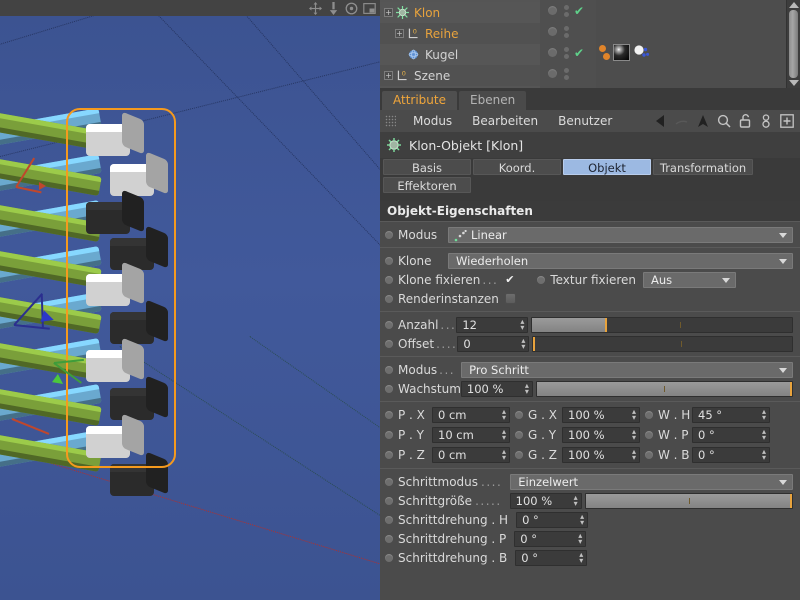 The height and width of the screenshot is (600, 800). I want to click on slider-step-size, so click(688, 500).